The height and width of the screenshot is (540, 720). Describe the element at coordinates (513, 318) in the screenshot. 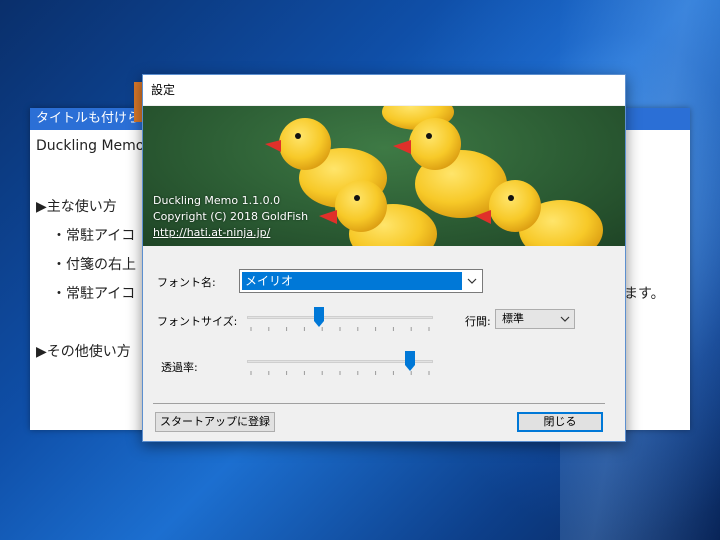

I see `line-spacing-value: 標準` at that location.